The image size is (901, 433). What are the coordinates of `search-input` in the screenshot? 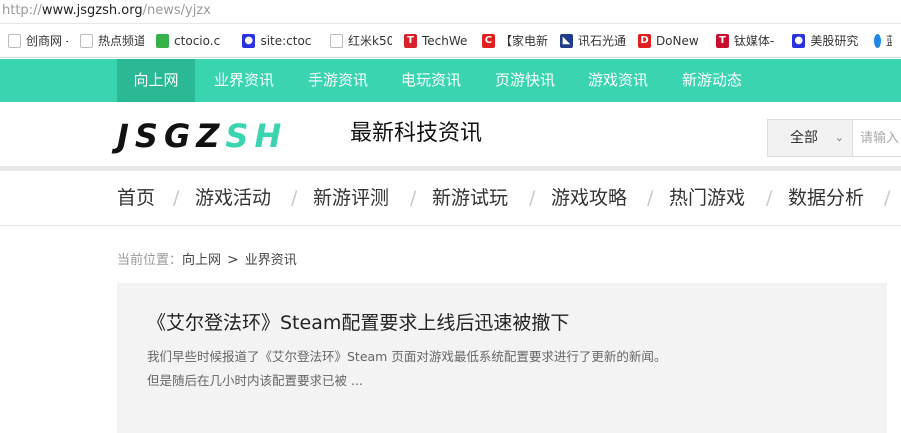 It's located at (877, 138).